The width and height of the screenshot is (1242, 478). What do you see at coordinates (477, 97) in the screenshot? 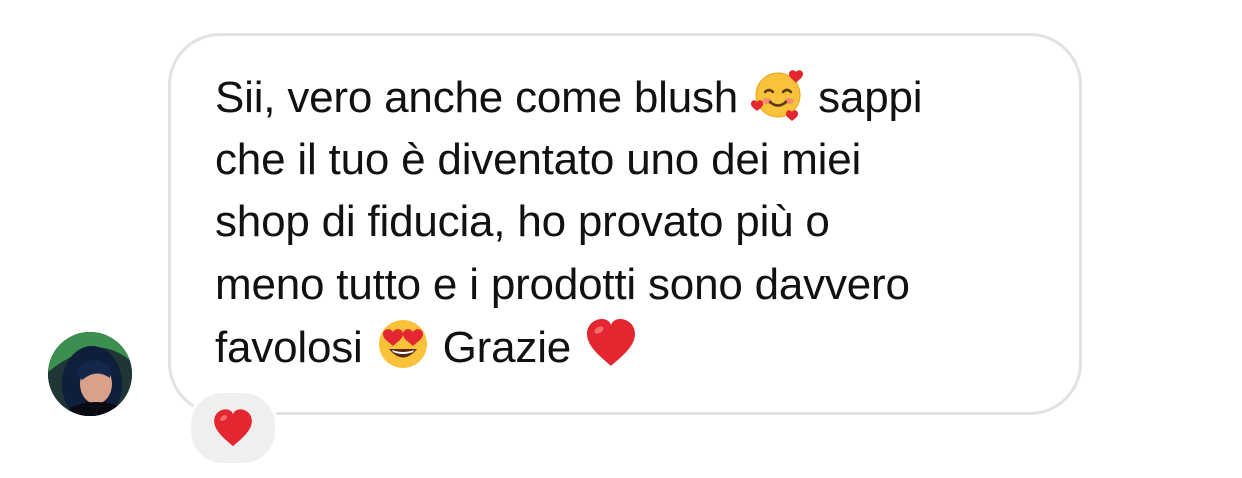
I see `message-text-segment: Sii, vero anche come blush` at bounding box center [477, 97].